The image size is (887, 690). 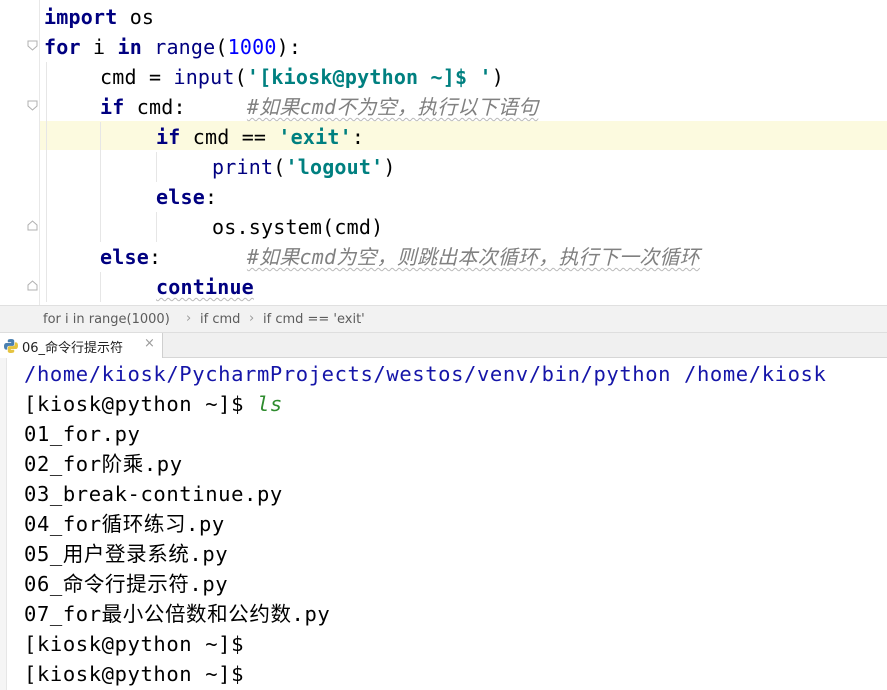 I want to click on console-output-line: 05_用户登录系统.py, so click(x=126, y=554).